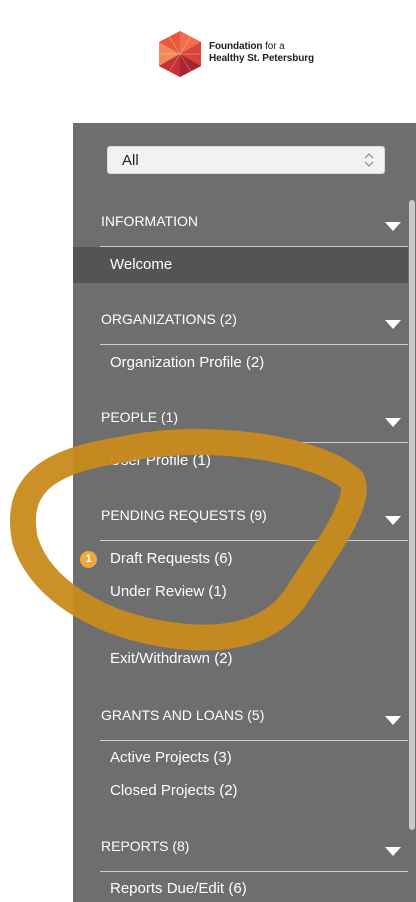 This screenshot has height=902, width=416. Describe the element at coordinates (184, 517) in the screenshot. I see `section-header-pending-requests: PENDING REQUESTS (9)` at that location.